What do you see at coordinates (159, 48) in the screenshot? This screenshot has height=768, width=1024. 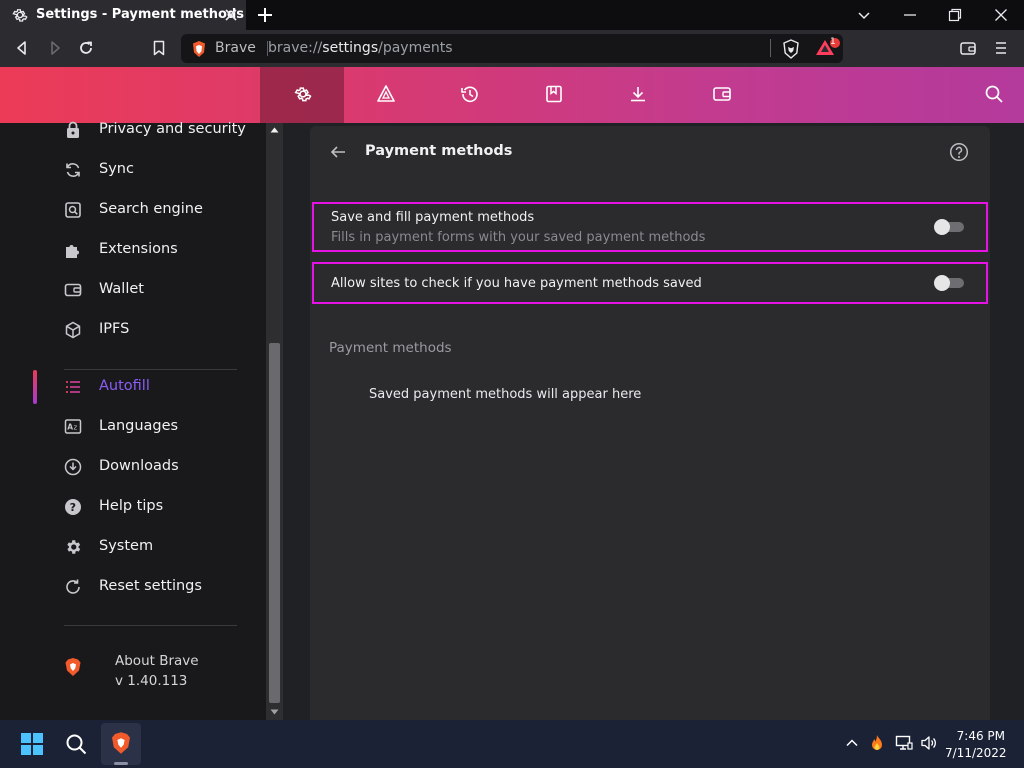 I see `bookmark-icon` at bounding box center [159, 48].